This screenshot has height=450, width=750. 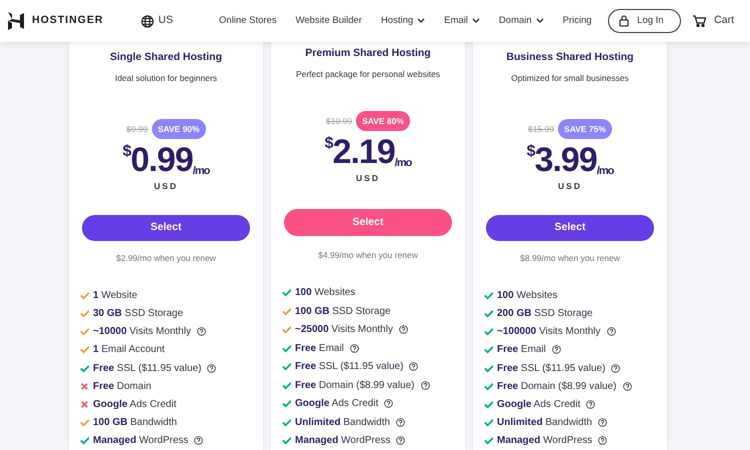 I want to click on nav-link: Hosting, so click(x=403, y=21).